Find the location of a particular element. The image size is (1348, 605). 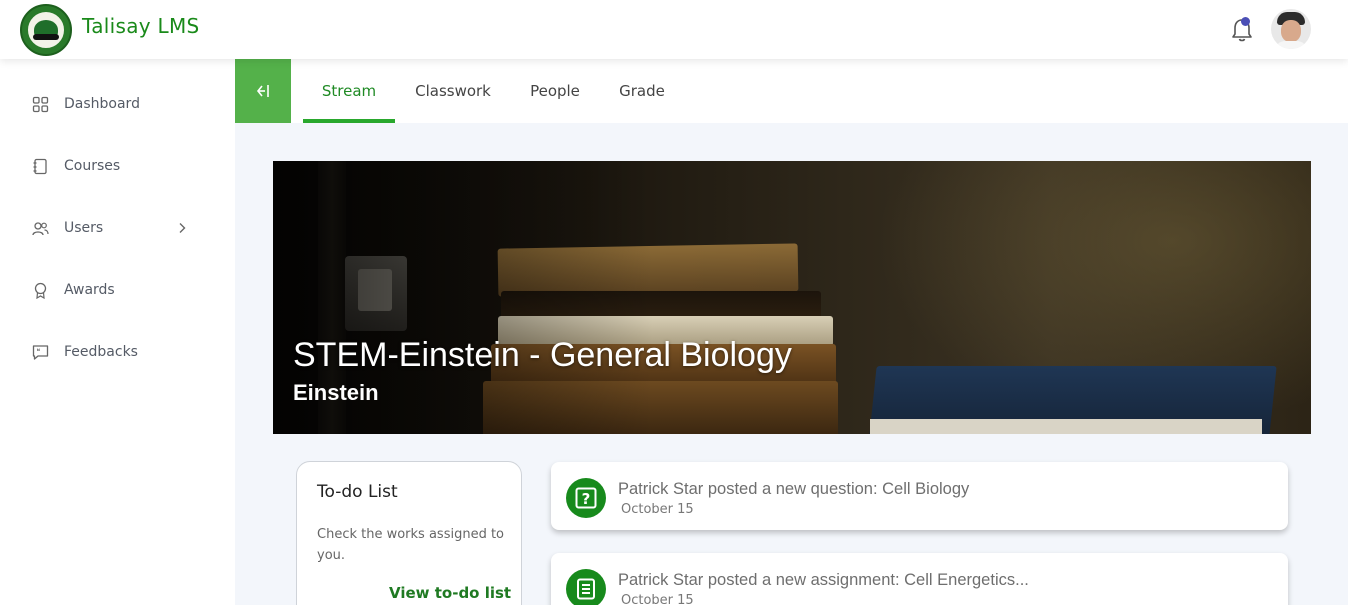

chevron-right-icon is located at coordinates (182, 228).